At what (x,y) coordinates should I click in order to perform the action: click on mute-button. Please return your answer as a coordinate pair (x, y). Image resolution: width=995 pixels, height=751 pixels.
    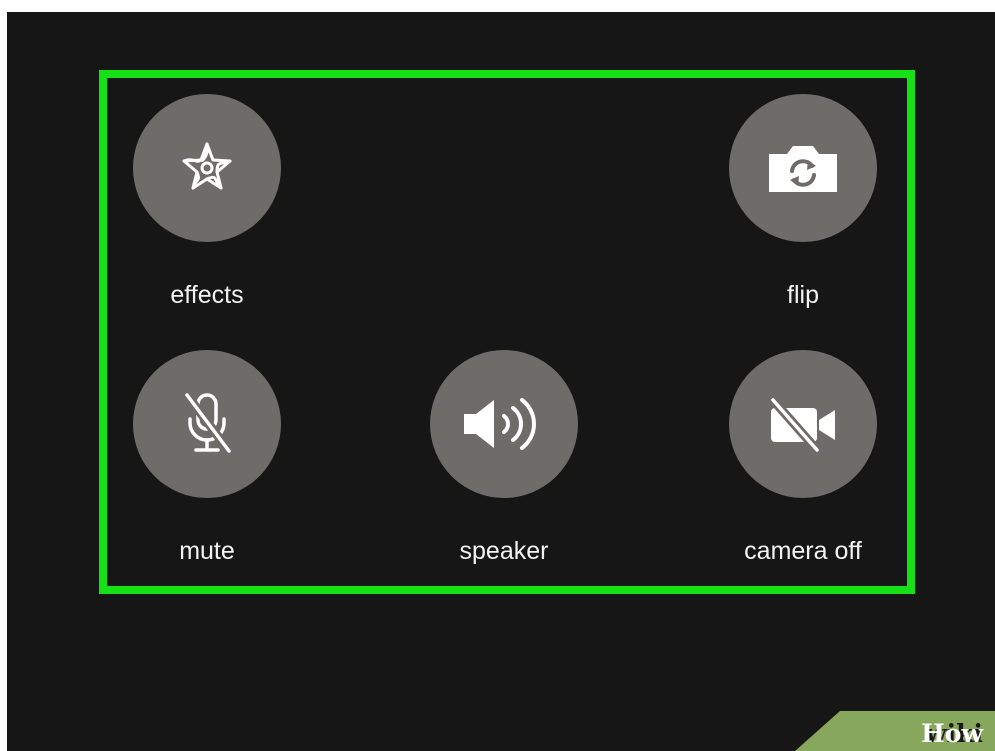
    Looking at the image, I should click on (207, 424).